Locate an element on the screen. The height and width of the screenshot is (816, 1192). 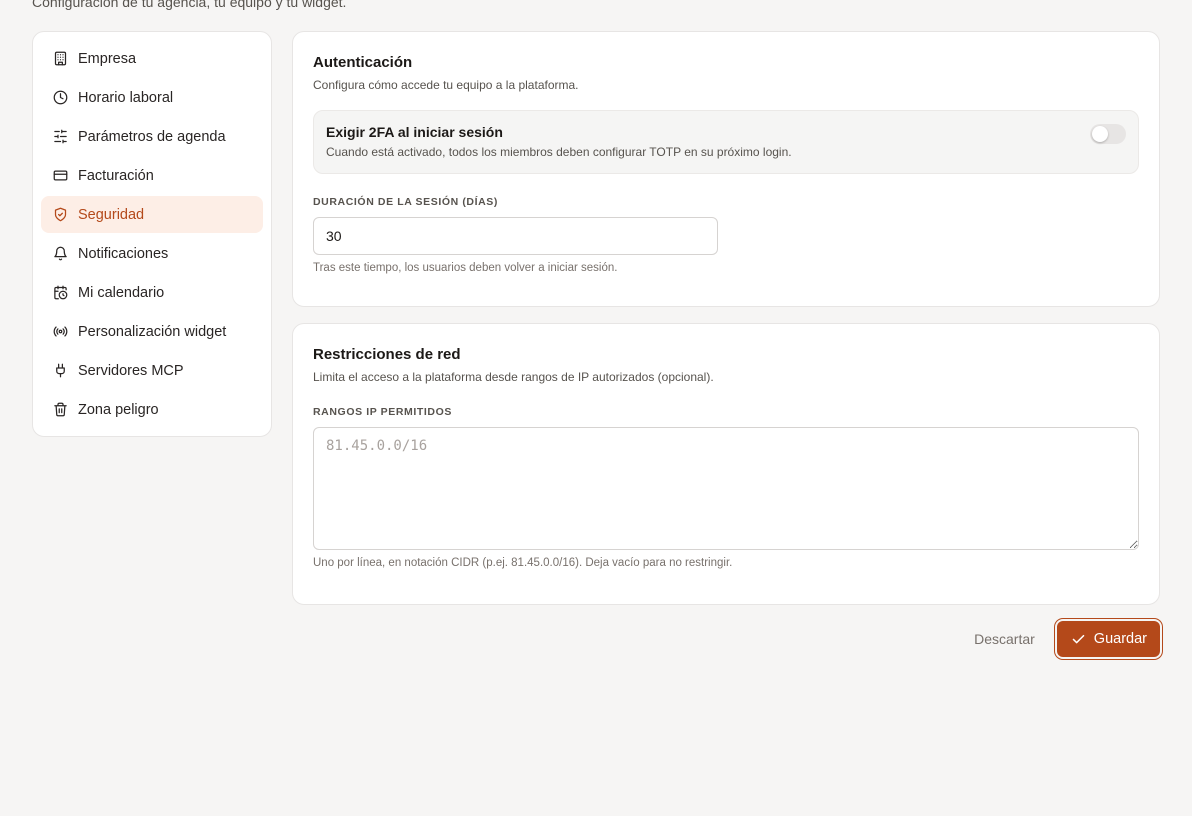
session-duration-input is located at coordinates (515, 236).